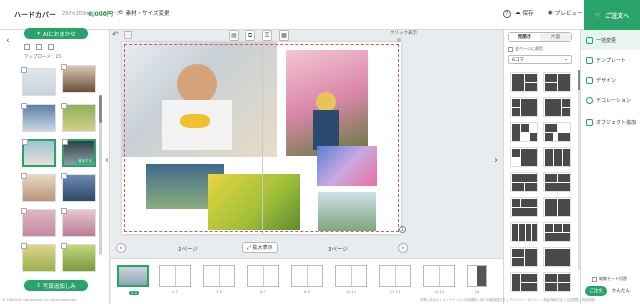 The image size is (640, 304). I want to click on zoom-label: 拡大表示, so click(262, 248).